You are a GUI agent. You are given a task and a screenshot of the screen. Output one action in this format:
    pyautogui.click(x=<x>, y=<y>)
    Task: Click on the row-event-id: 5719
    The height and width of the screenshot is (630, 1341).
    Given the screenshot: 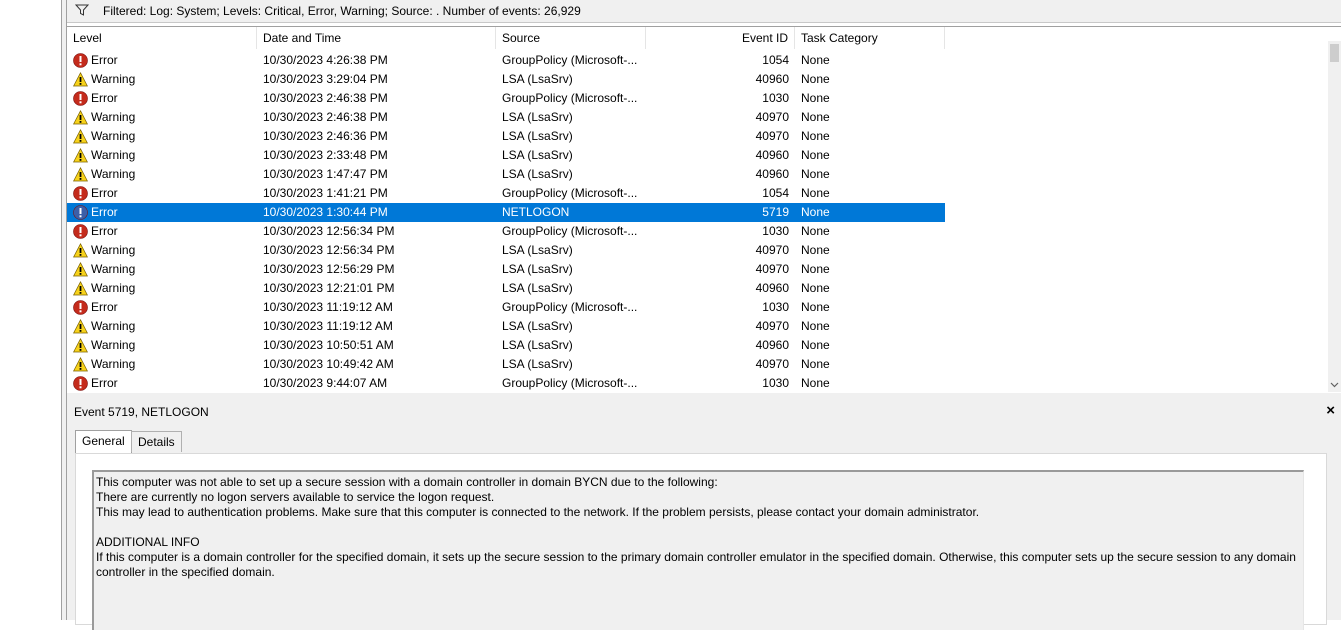 What is the action you would take?
    pyautogui.click(x=775, y=212)
    